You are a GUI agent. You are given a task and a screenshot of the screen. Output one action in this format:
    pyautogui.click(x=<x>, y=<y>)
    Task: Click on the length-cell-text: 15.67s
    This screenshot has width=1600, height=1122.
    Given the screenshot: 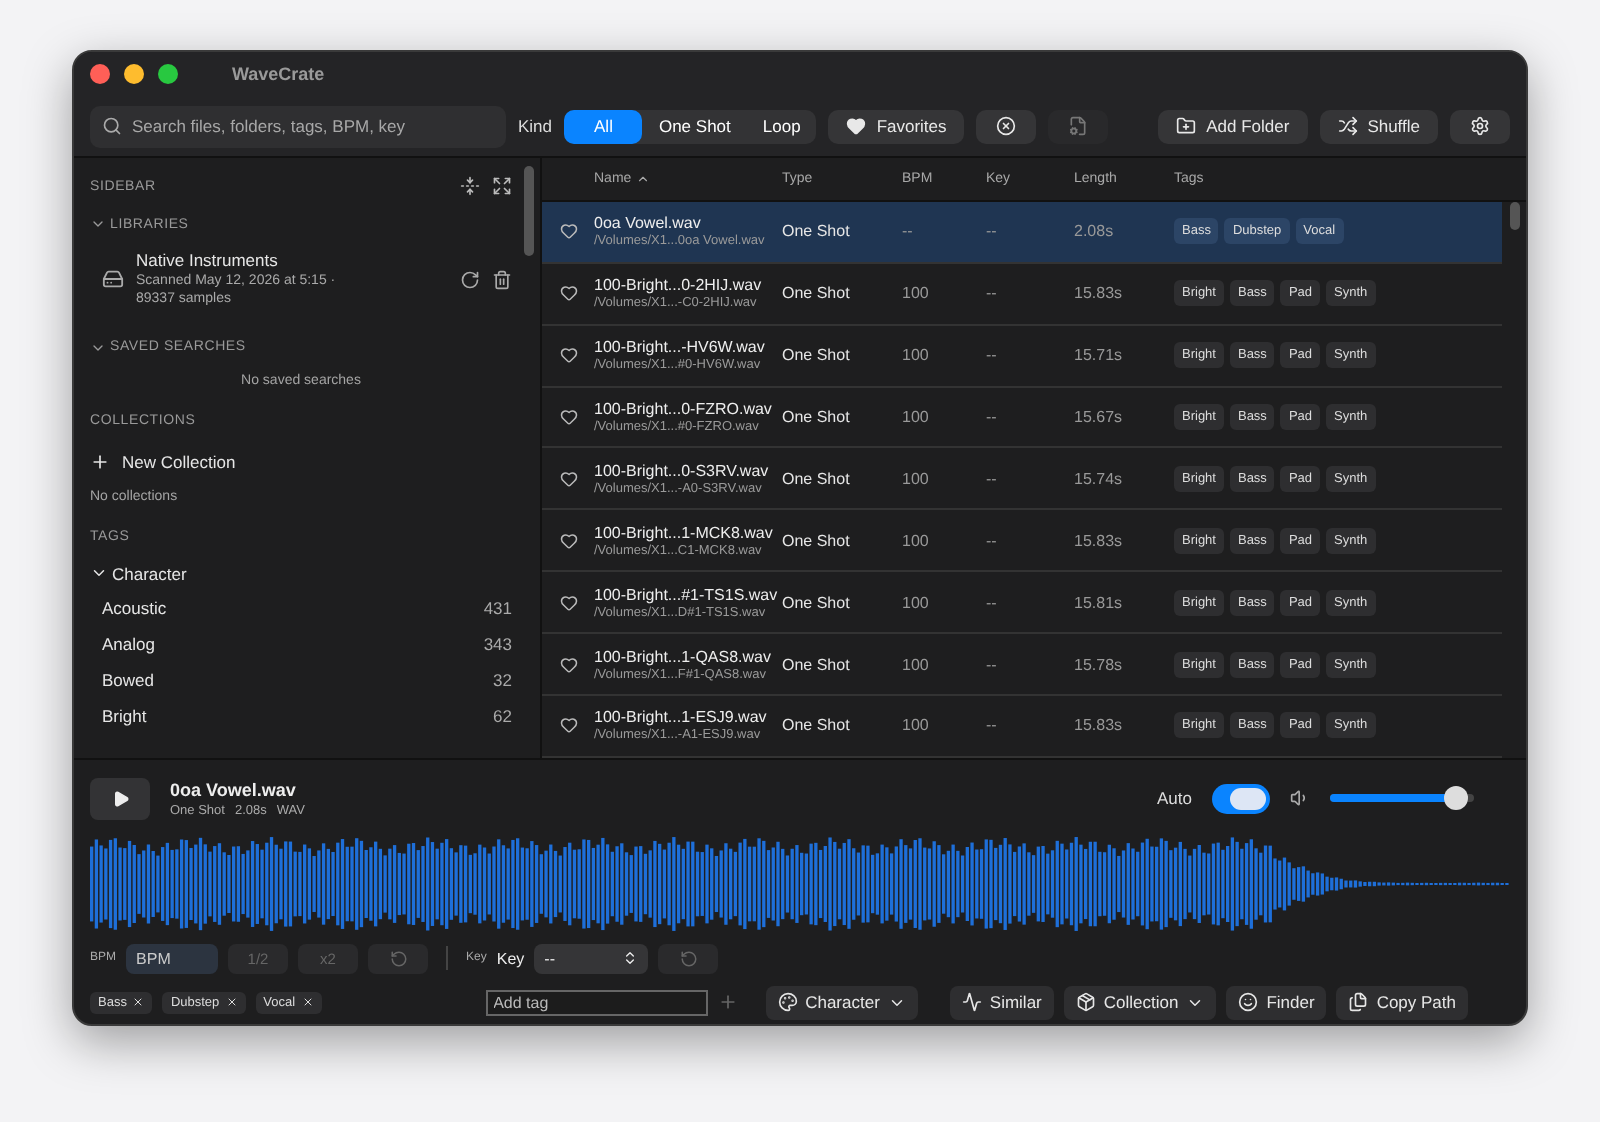 What is the action you would take?
    pyautogui.click(x=1099, y=417)
    